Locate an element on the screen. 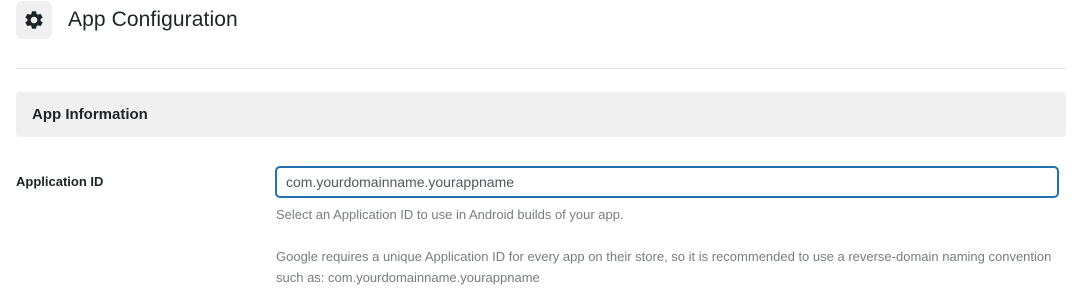  page-header: App Configuration is located at coordinates (127, 20).